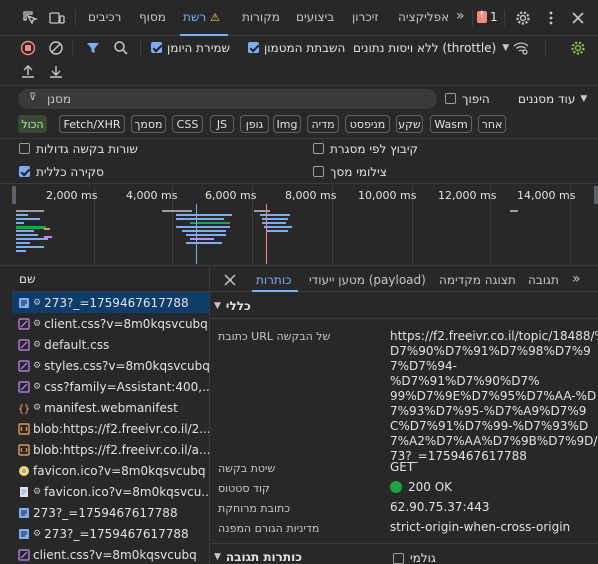 Image resolution: width=598 pixels, height=564 pixels. I want to click on request-row: client.css?v=8m0kqsvcubq, so click(110, 554).